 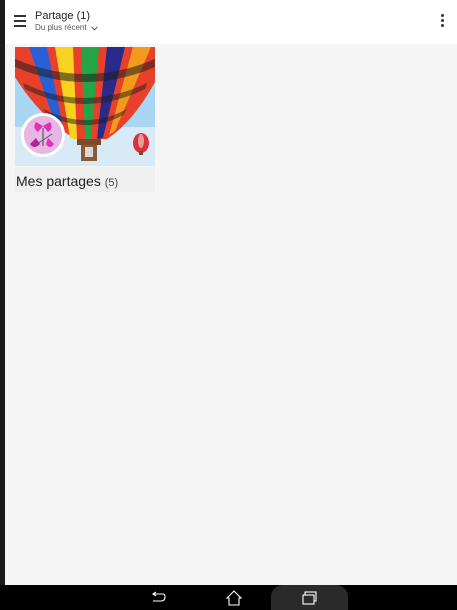 I want to click on page-title: Partage (1), so click(x=63, y=16).